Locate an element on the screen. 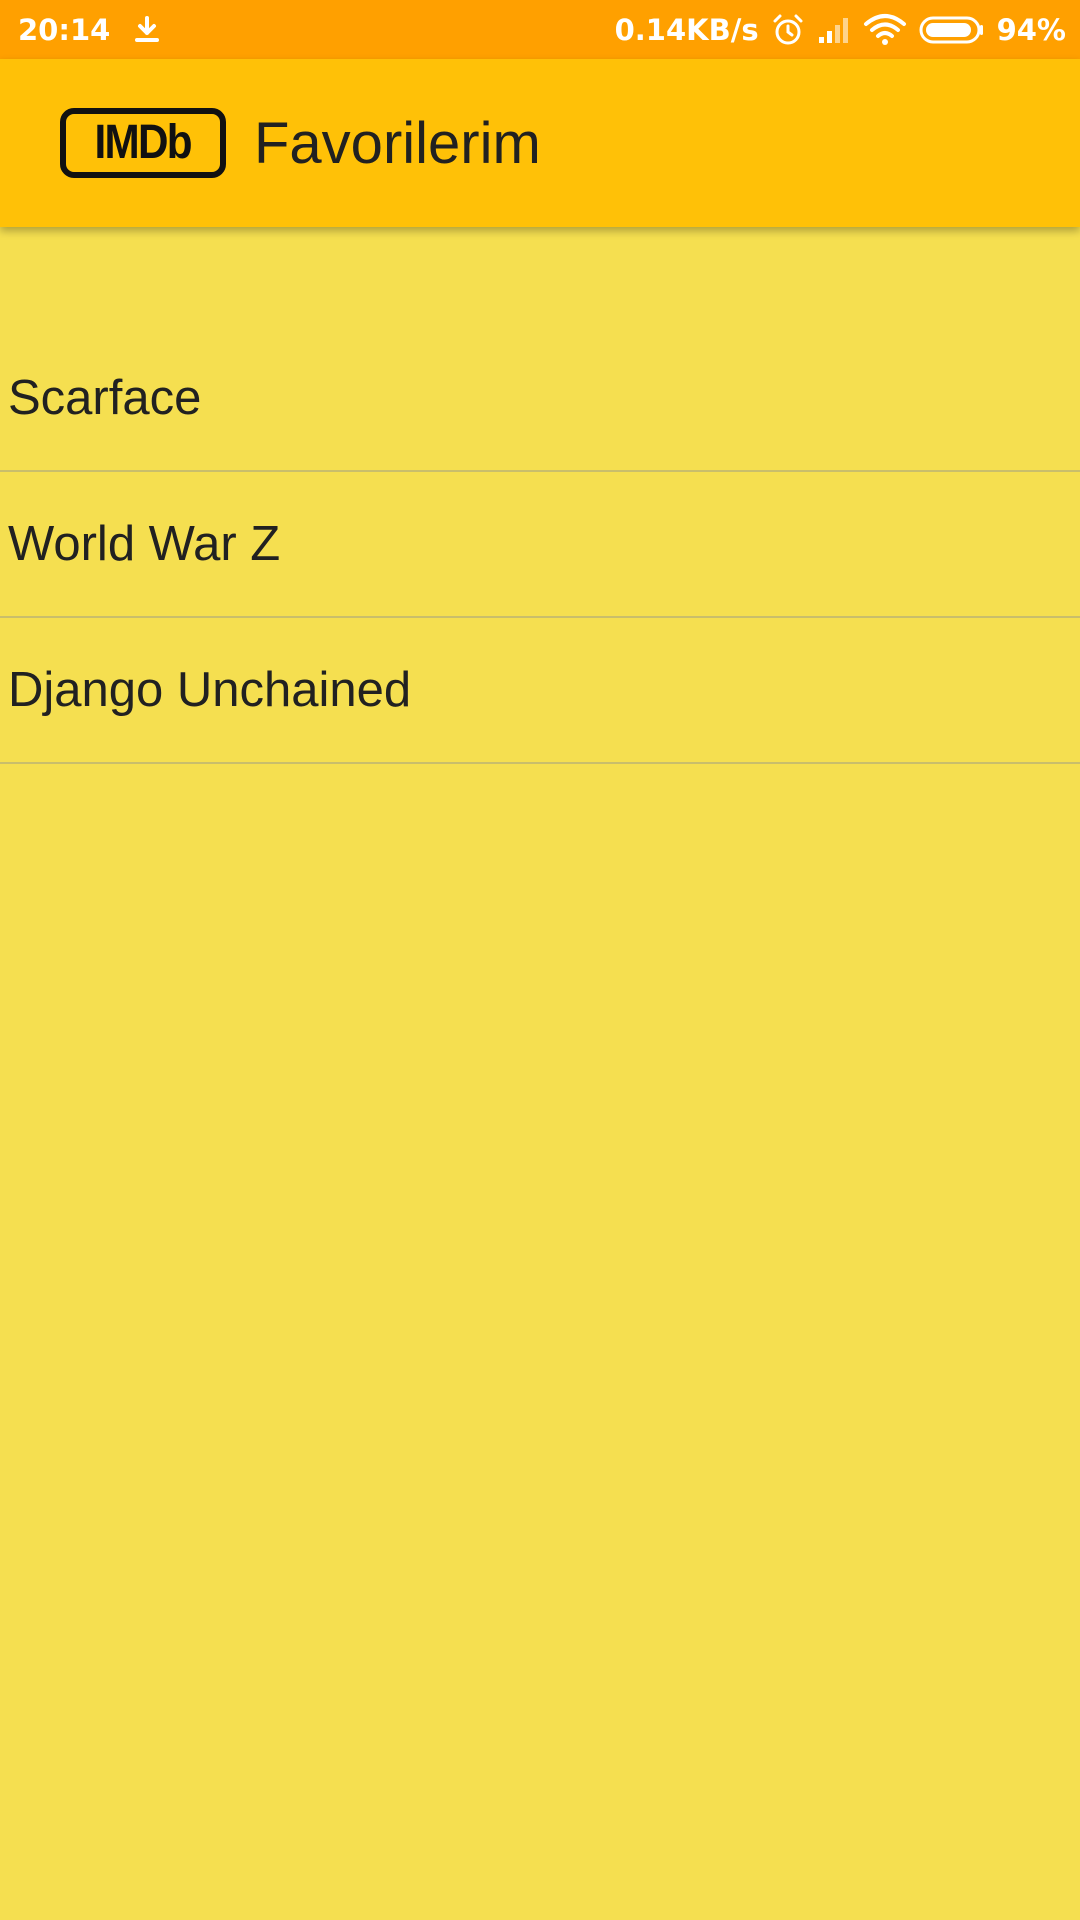  status-right: 0.14KB/s 94% is located at coordinates (840, 30).